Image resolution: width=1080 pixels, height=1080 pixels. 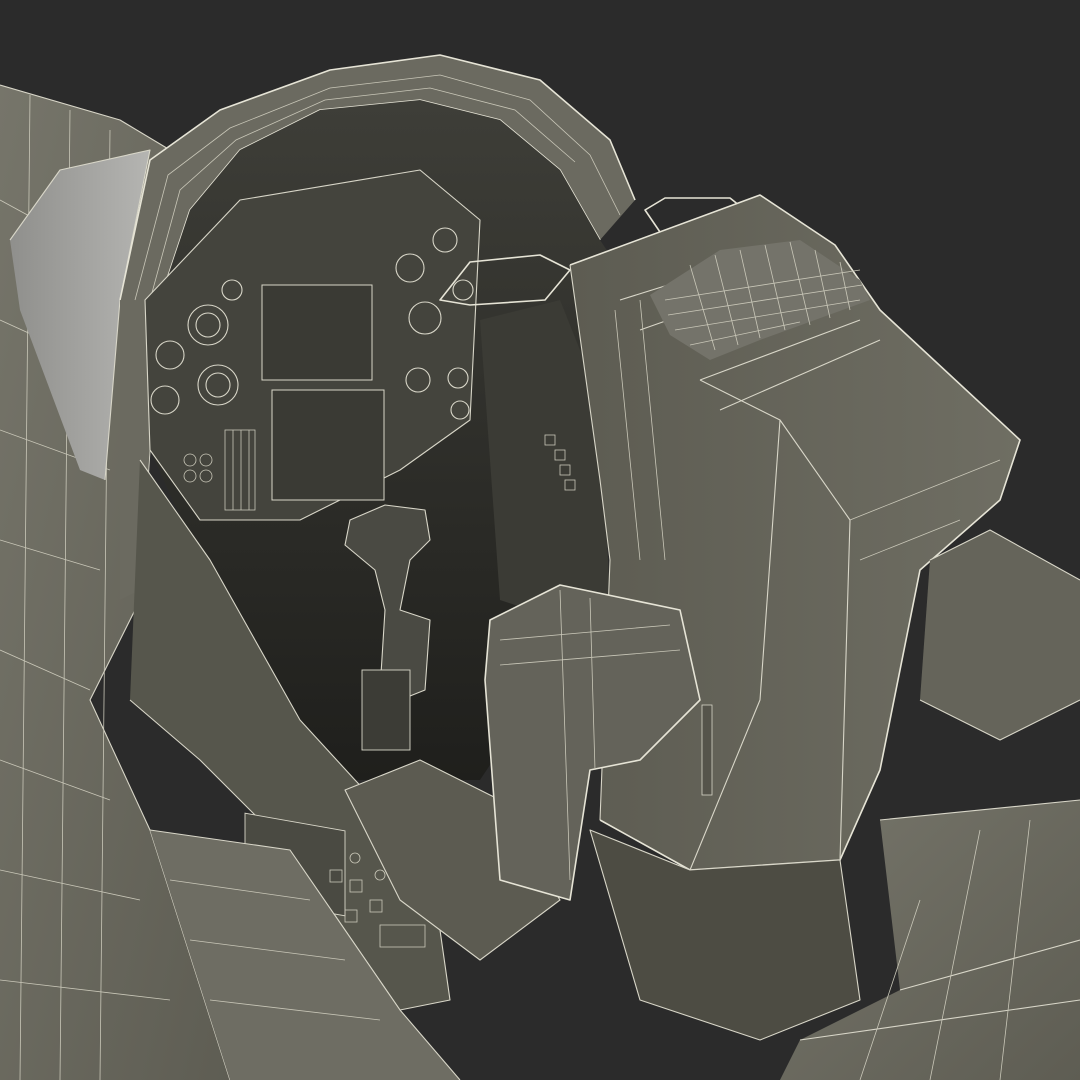 What do you see at coordinates (707, 750) in the screenshot?
I see `seat-lever` at bounding box center [707, 750].